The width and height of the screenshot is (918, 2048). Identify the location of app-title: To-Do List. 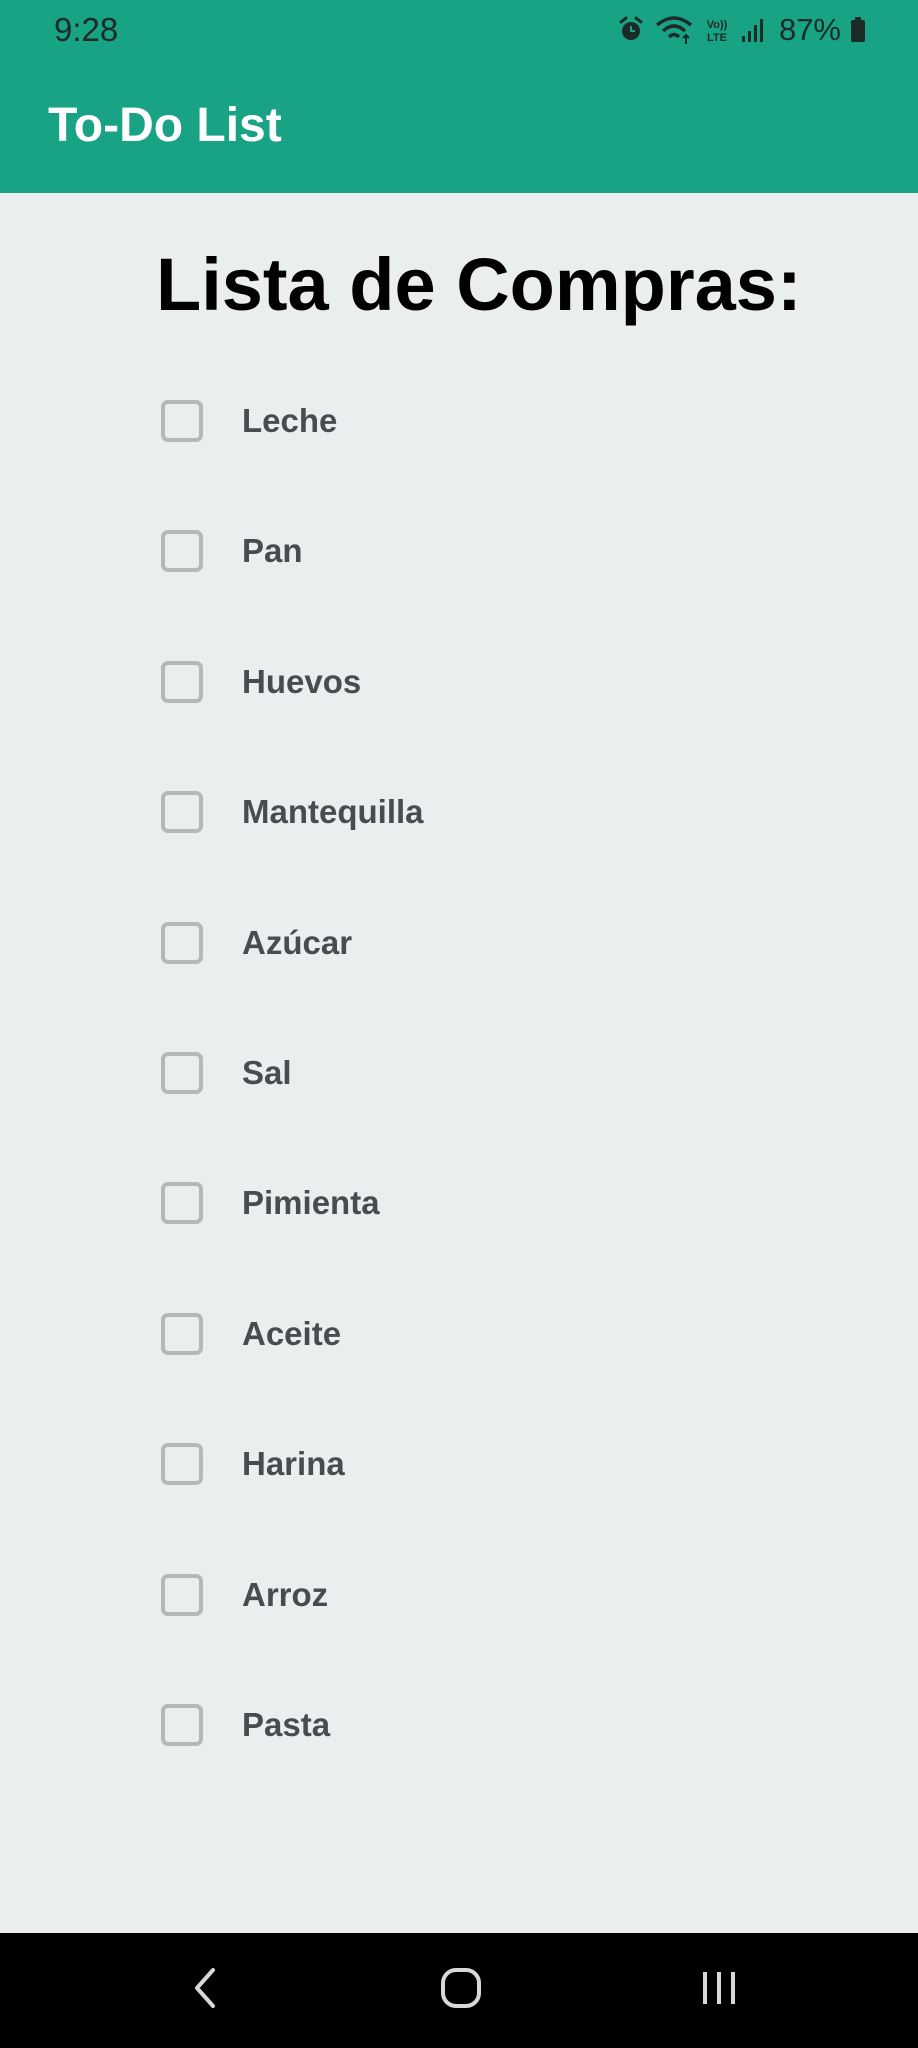
(165, 125).